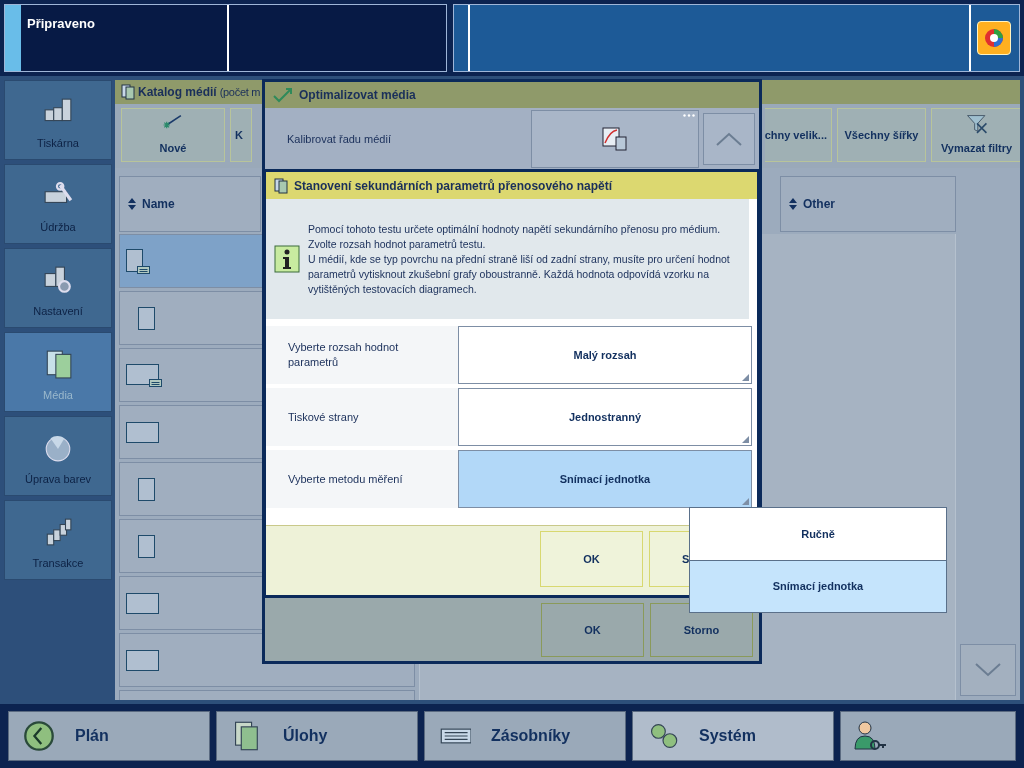  Describe the element at coordinates (339, 139) in the screenshot. I see `row-label: Kalibrovat řadu médií` at that location.